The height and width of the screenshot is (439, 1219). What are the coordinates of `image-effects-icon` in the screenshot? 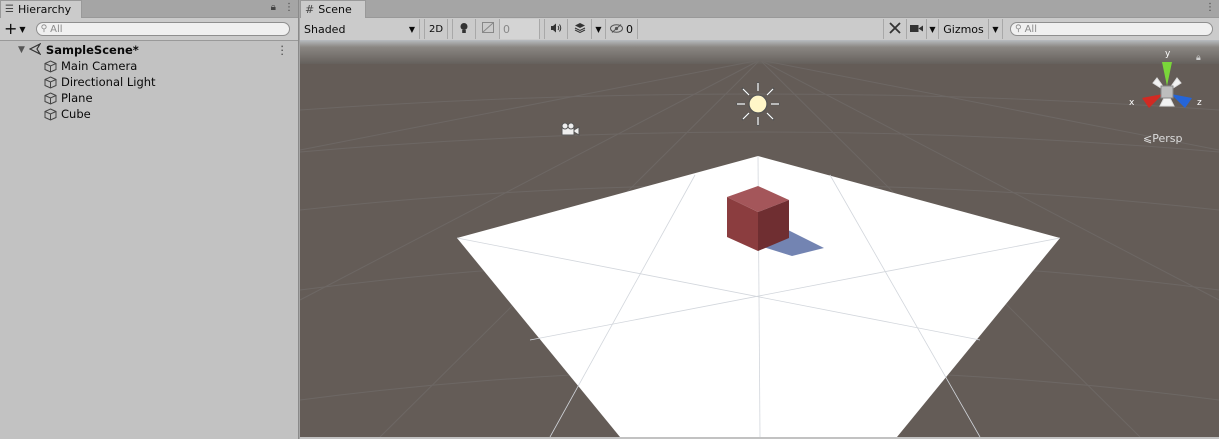 It's located at (487, 29).